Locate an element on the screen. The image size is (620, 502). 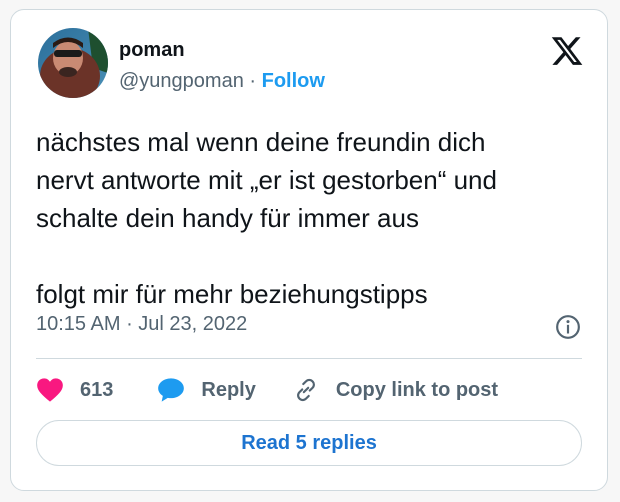
author-handle-row: @yungpoman · Follow is located at coordinates (222, 81).